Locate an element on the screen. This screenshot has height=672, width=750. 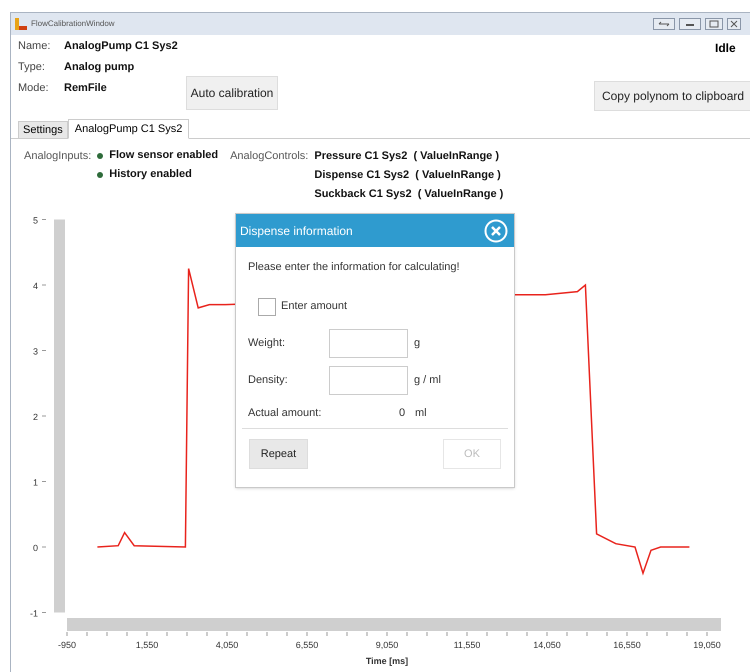
y-tick-label: 3 is located at coordinates (35, 351).